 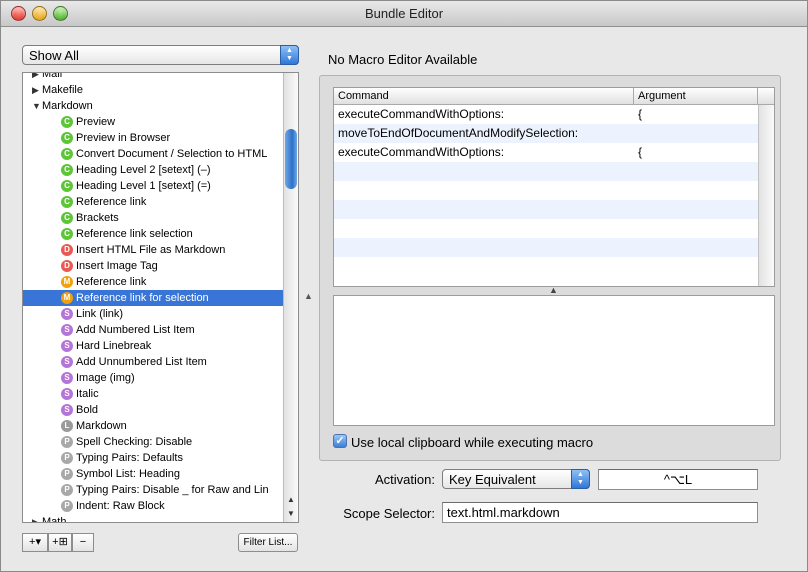 I want to click on tree-row-label: Indent: Raw Block, so click(x=120, y=506).